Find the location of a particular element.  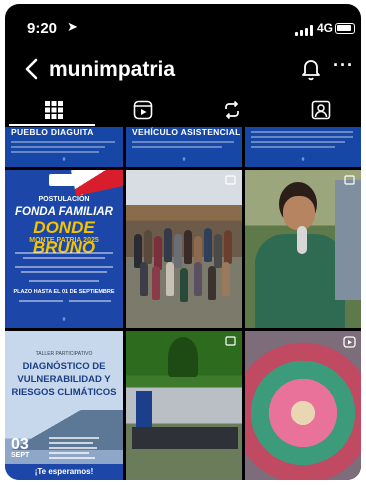

tagged-person-icon is located at coordinates (320, 110).